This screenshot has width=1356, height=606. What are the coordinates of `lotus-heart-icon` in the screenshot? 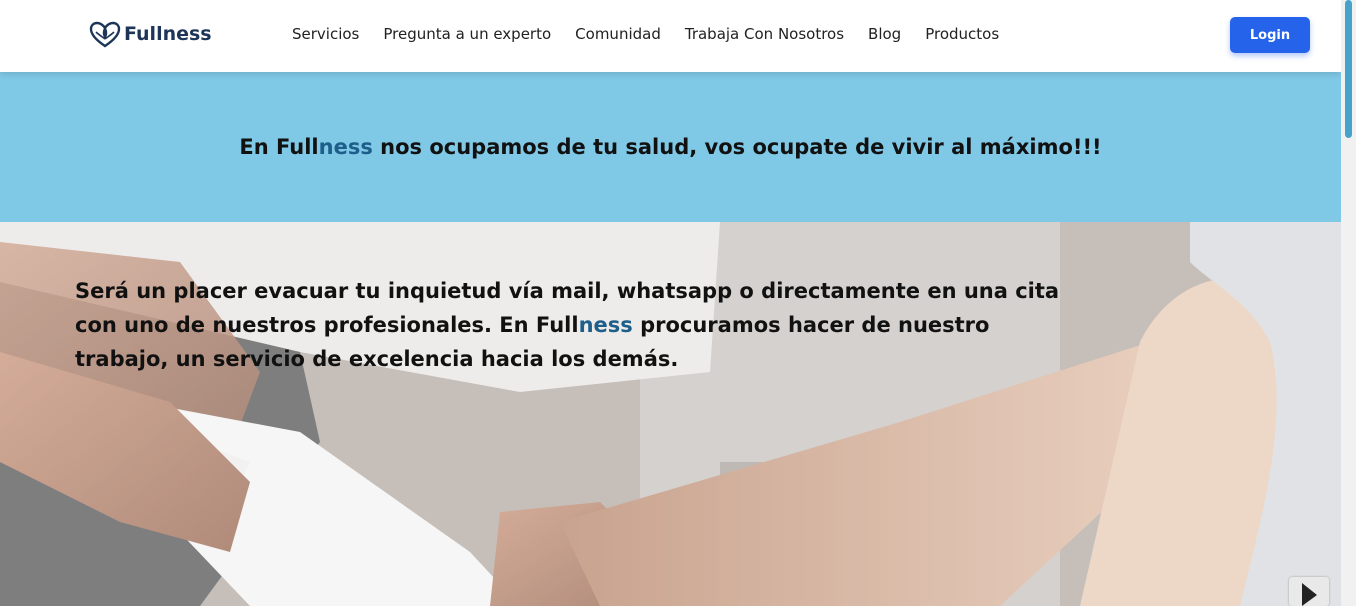 It's located at (105, 34).